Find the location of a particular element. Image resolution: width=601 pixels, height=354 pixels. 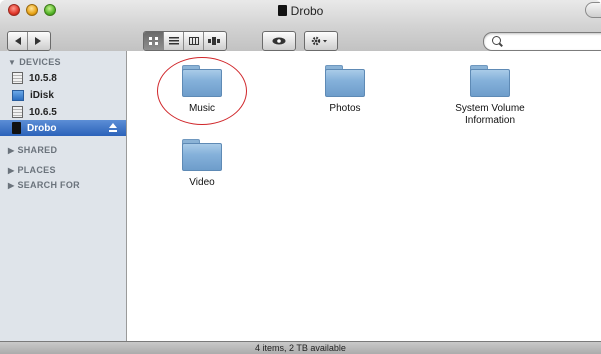

back-button is located at coordinates (18, 41).